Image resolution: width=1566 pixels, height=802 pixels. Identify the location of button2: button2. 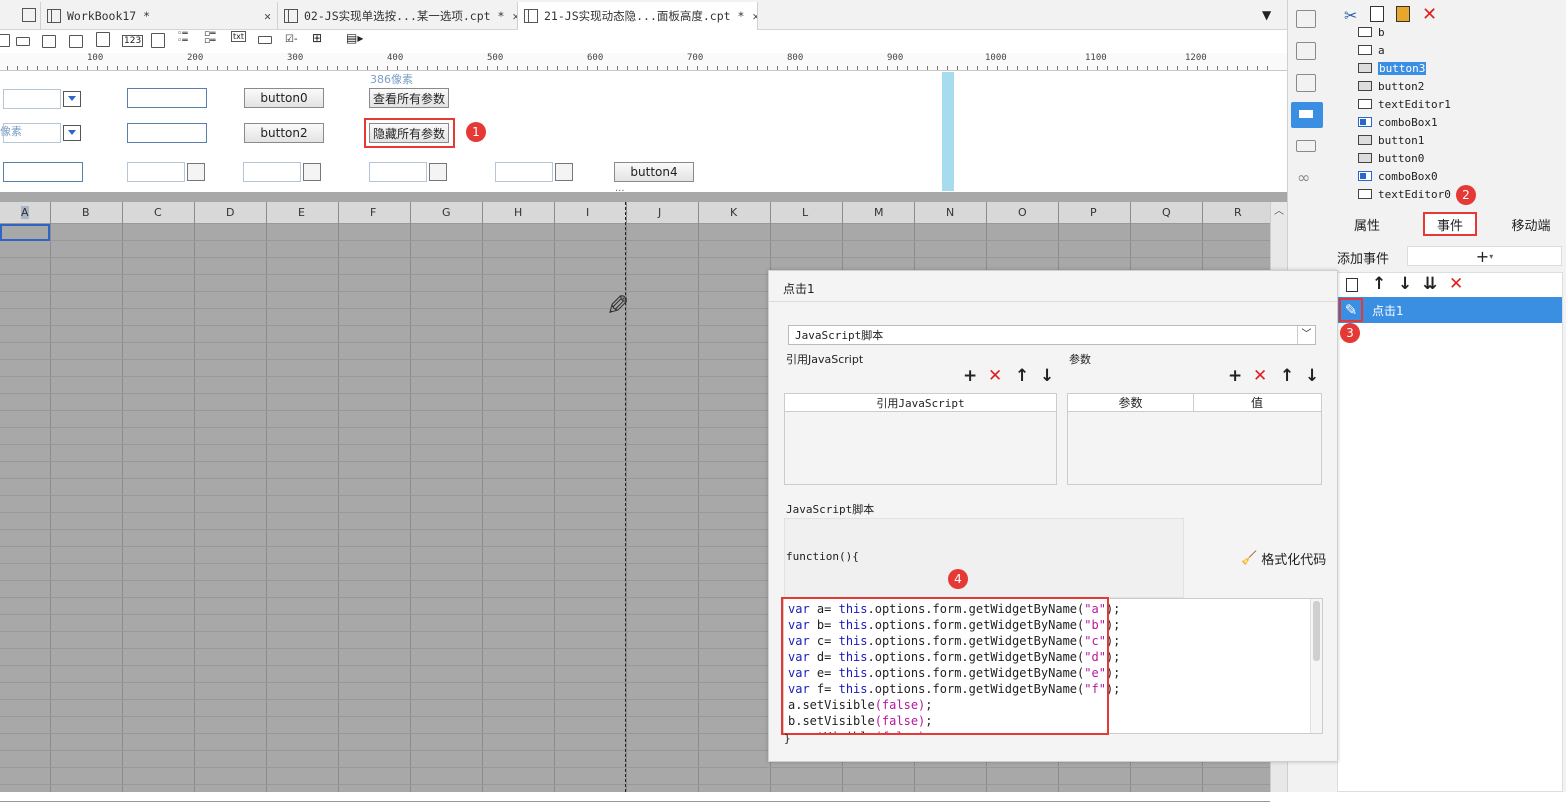
(284, 133).